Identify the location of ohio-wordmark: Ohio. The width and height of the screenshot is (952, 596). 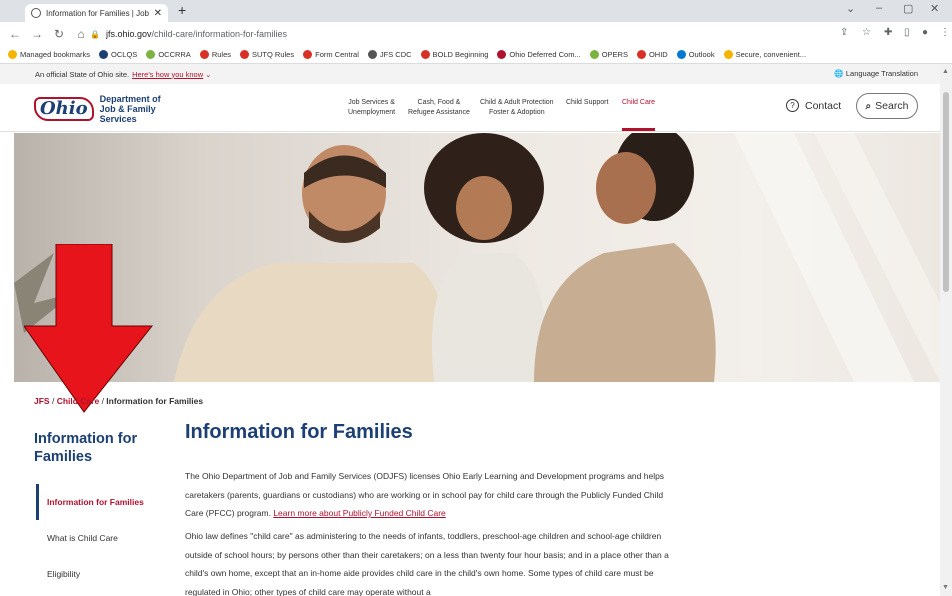
(64, 109).